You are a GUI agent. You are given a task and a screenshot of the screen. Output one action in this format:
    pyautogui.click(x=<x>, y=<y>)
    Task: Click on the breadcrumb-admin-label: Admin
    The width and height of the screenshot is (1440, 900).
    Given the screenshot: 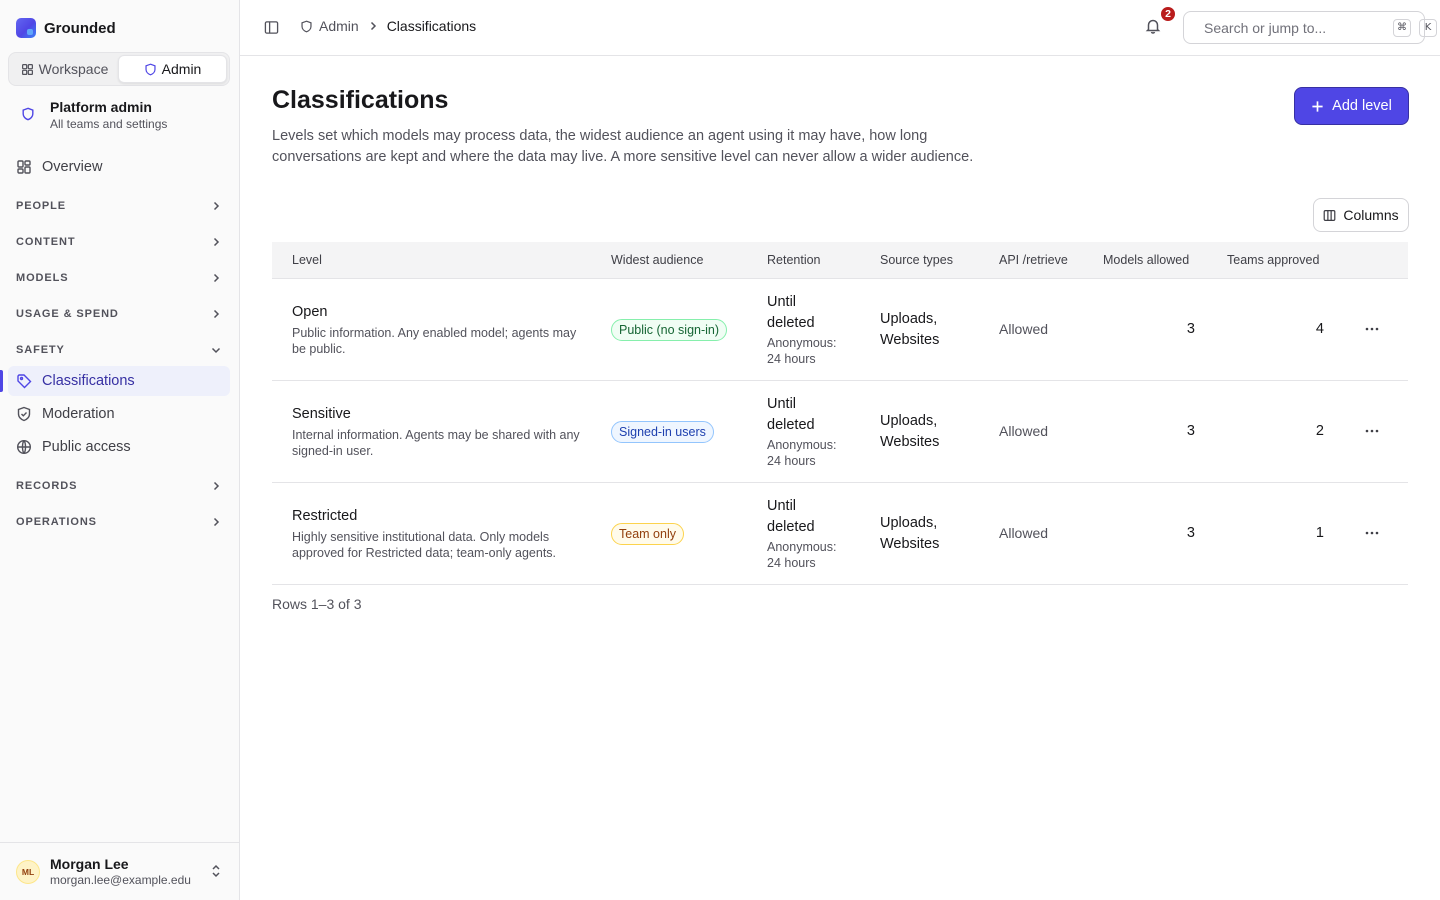 What is the action you would take?
    pyautogui.click(x=339, y=26)
    